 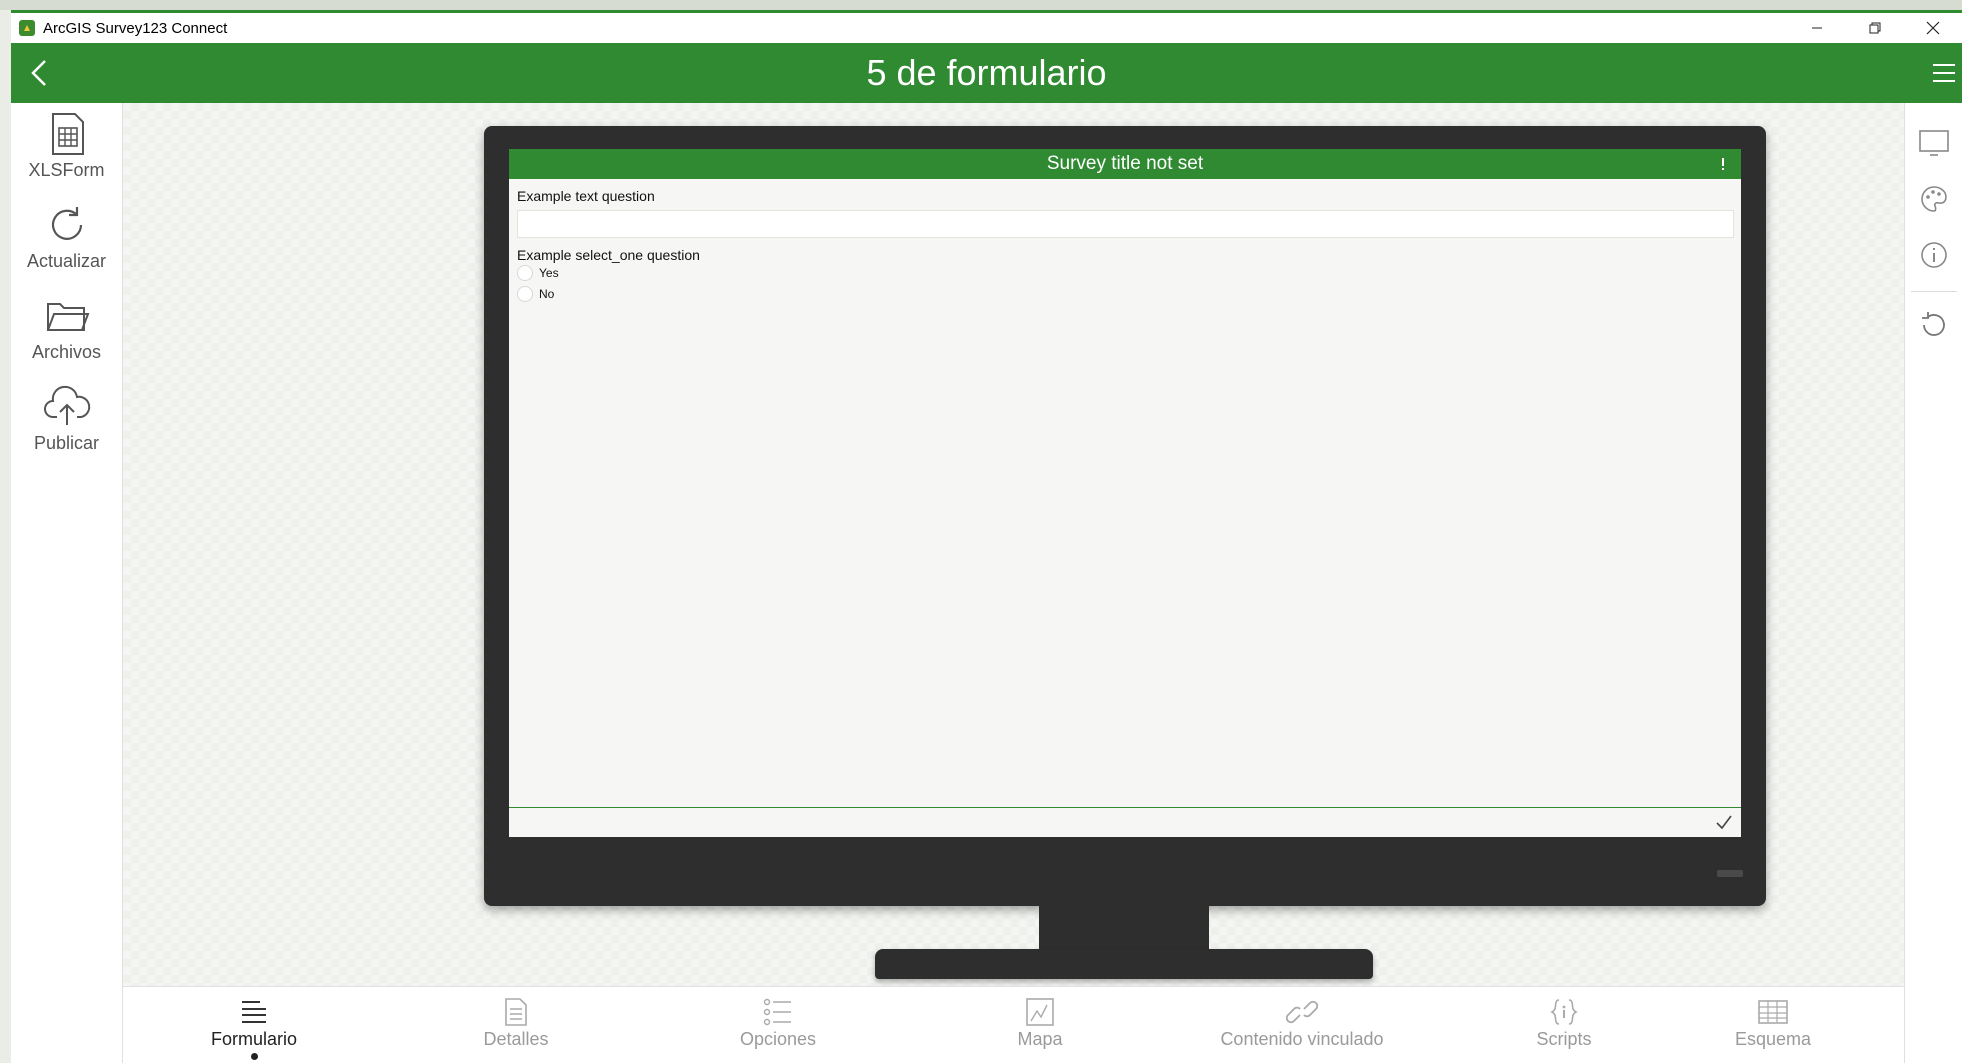 What do you see at coordinates (1302, 1039) in the screenshot?
I see `tab-label: Contenido vinculado` at bounding box center [1302, 1039].